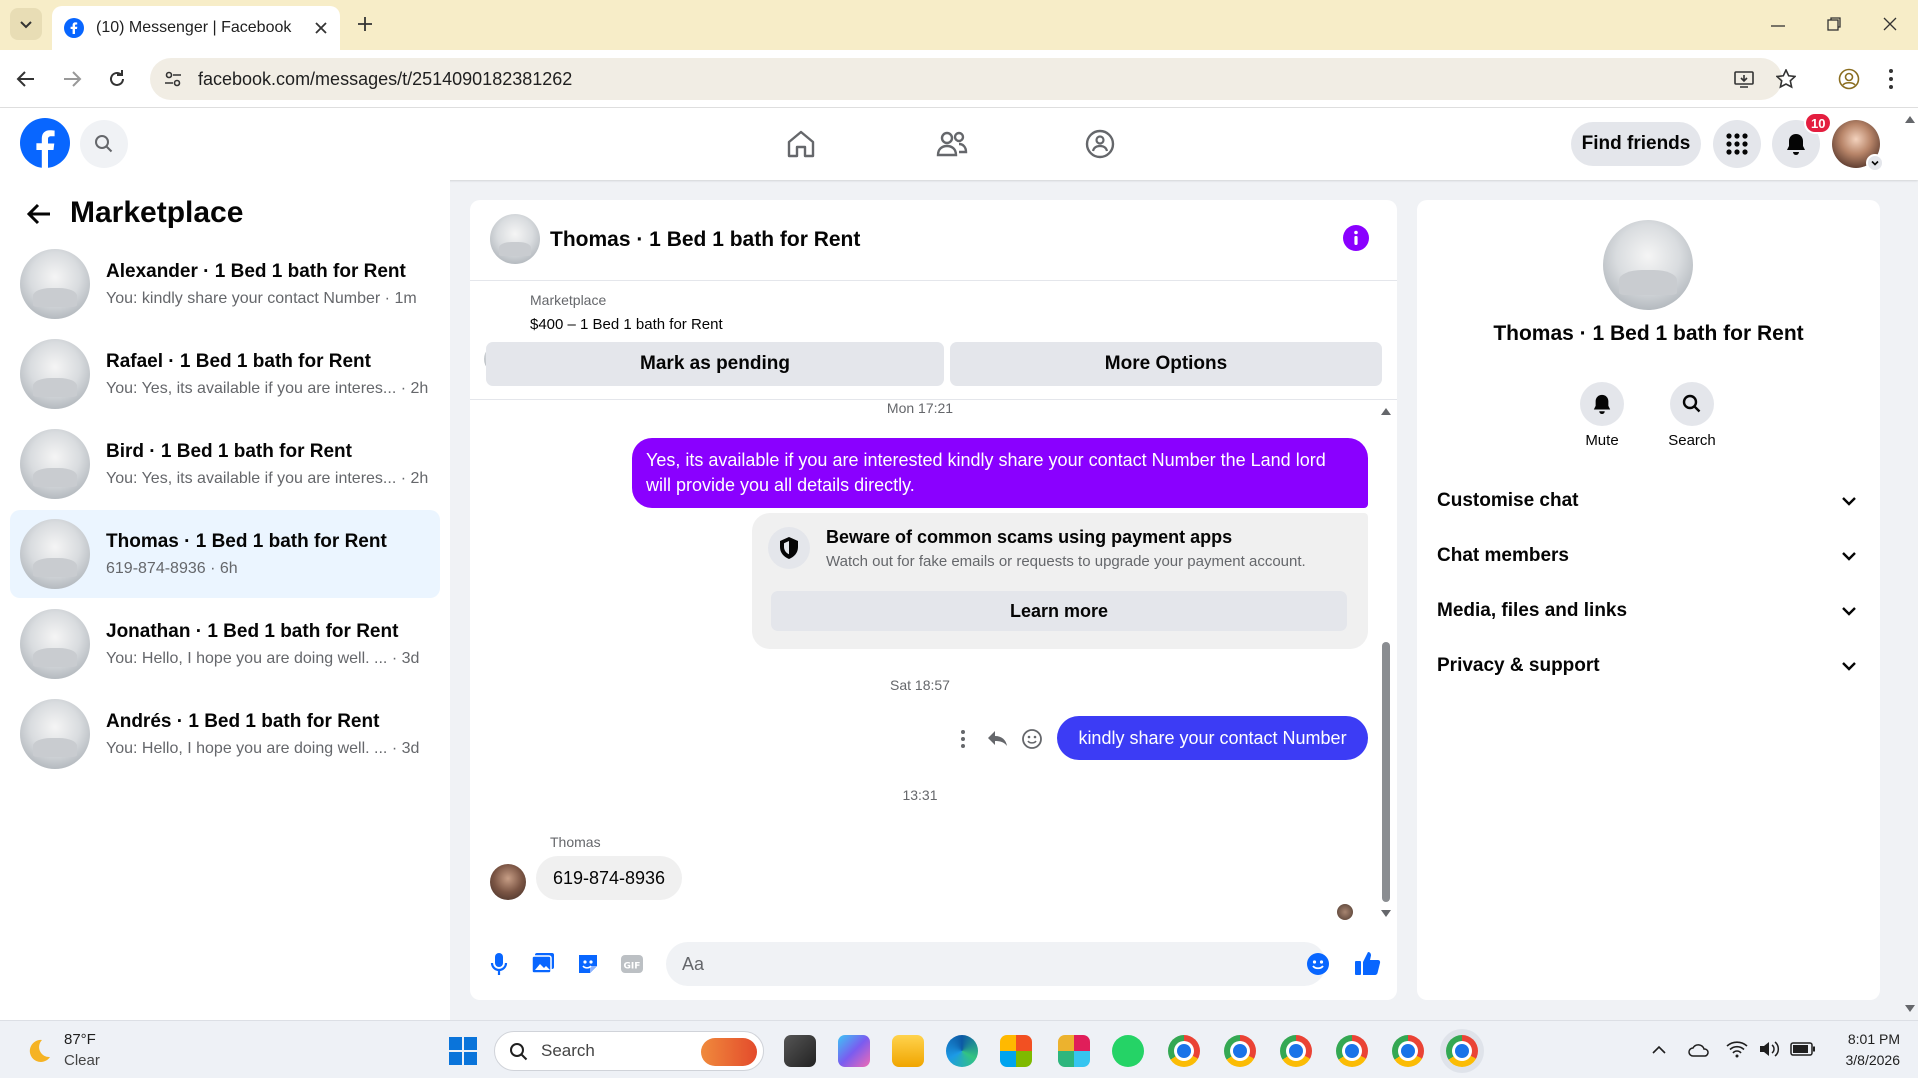 This screenshot has height=1078, width=1918. I want to click on details-avatar, so click(1648, 265).